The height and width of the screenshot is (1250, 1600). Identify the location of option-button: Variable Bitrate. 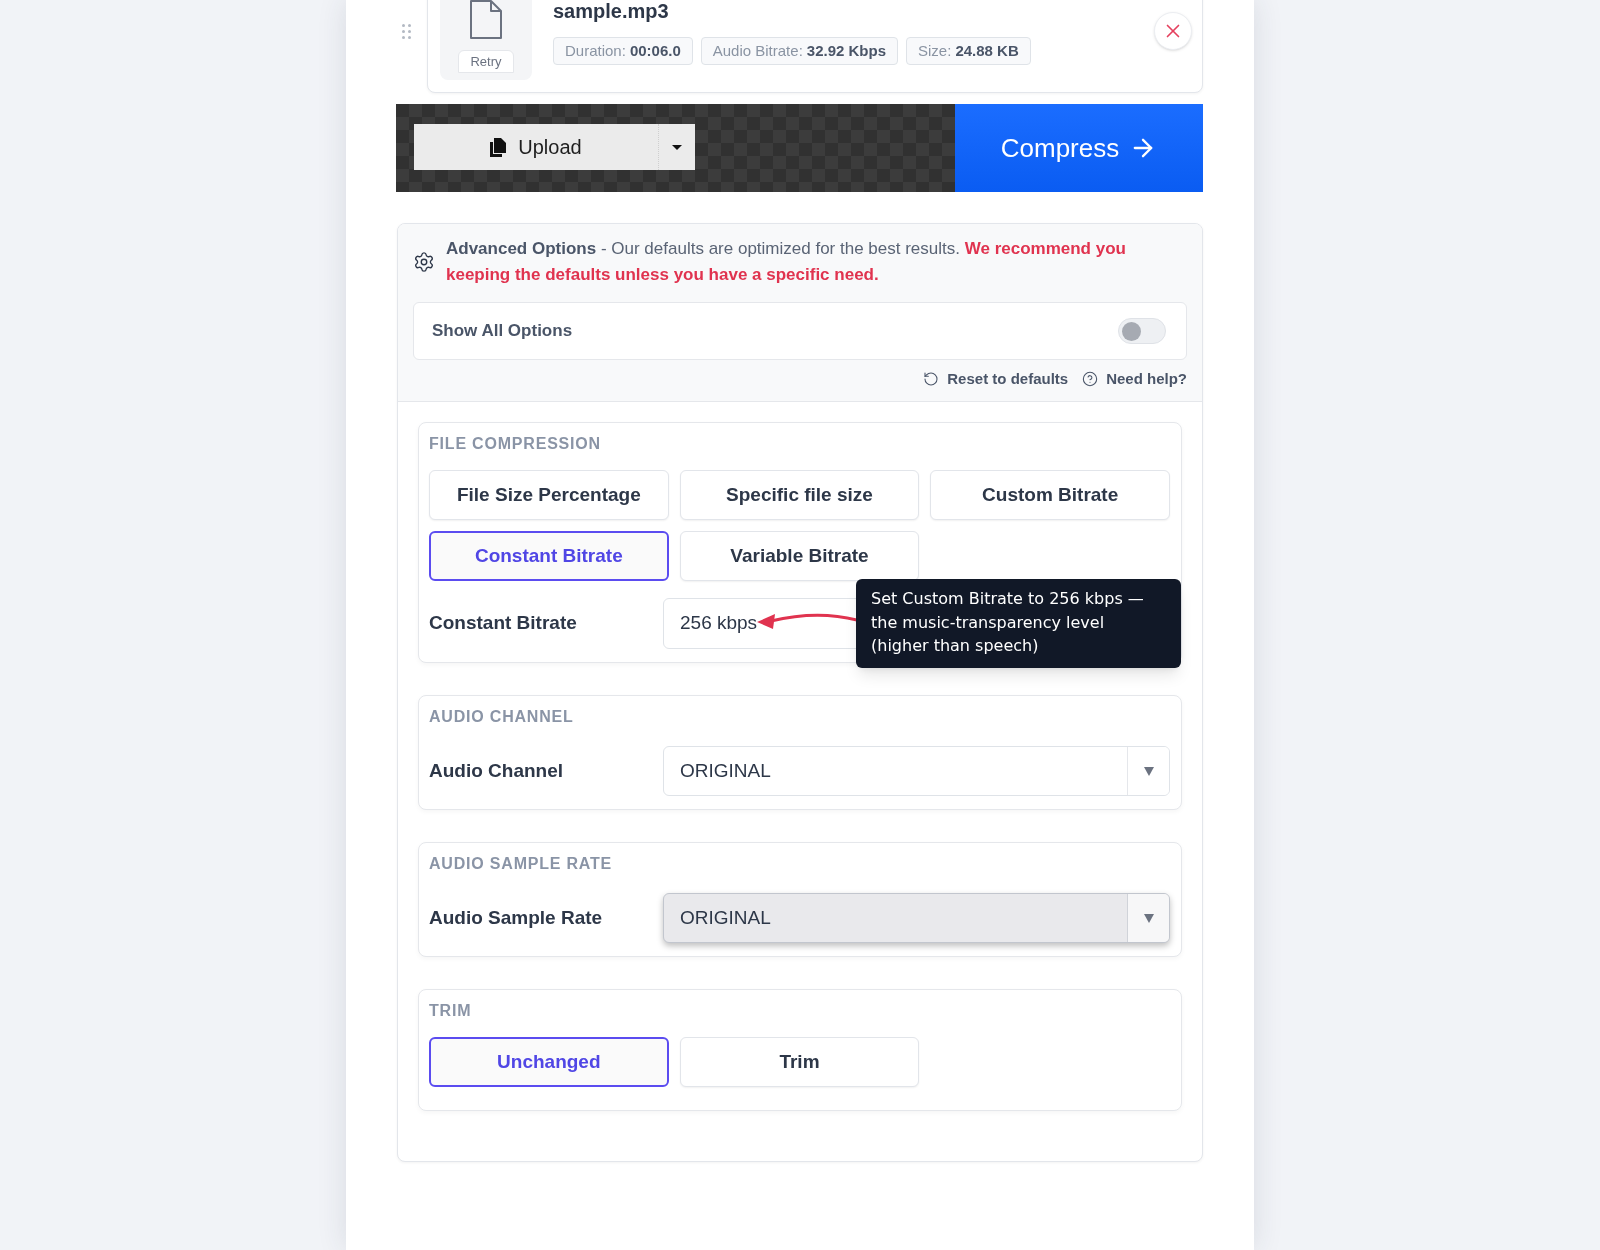
(799, 556).